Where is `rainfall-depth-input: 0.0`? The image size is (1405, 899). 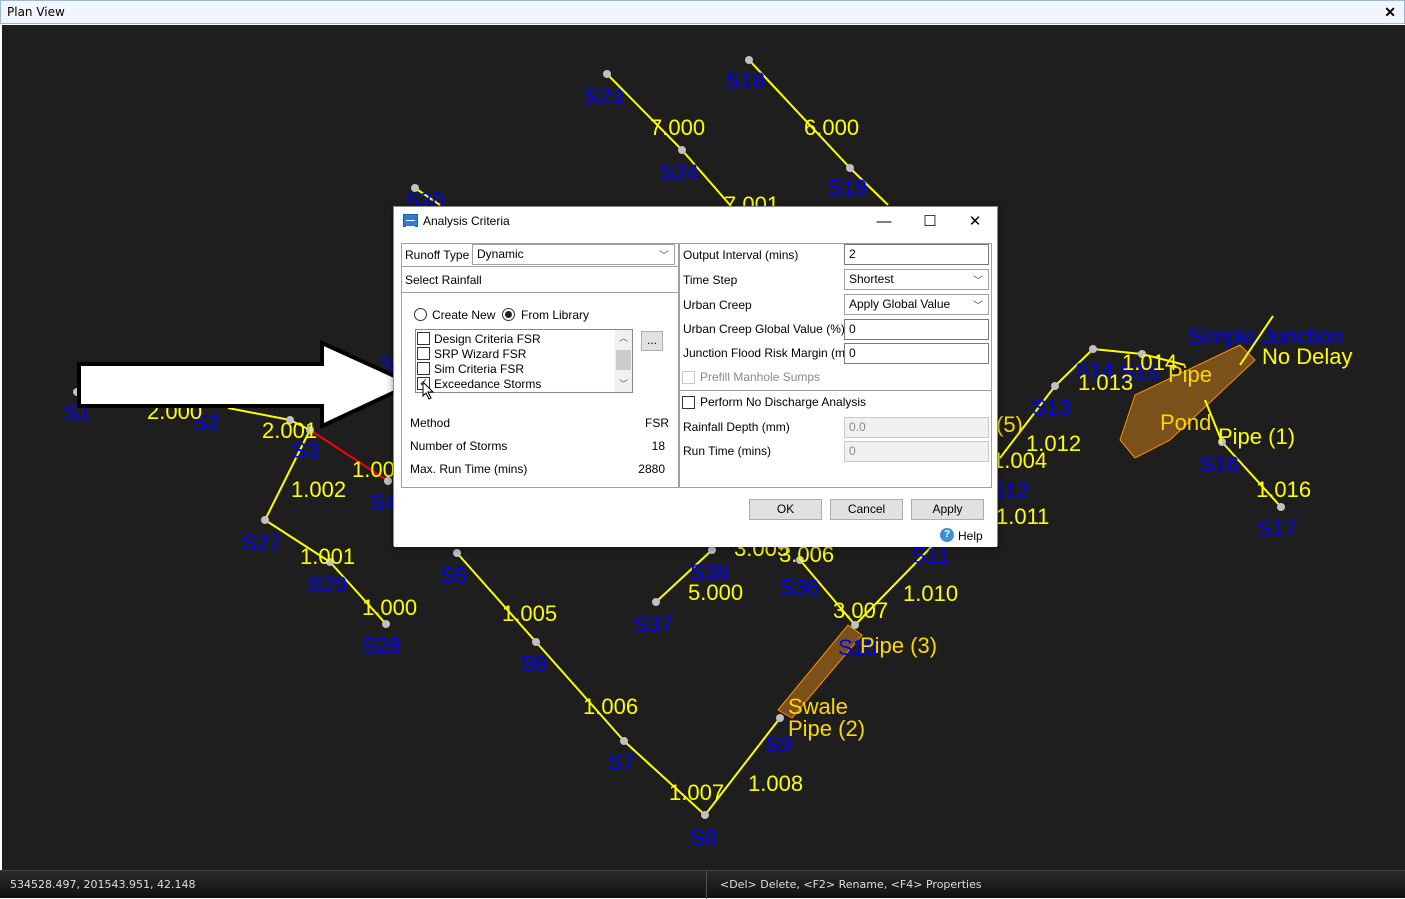
rainfall-depth-input: 0.0 is located at coordinates (916, 427).